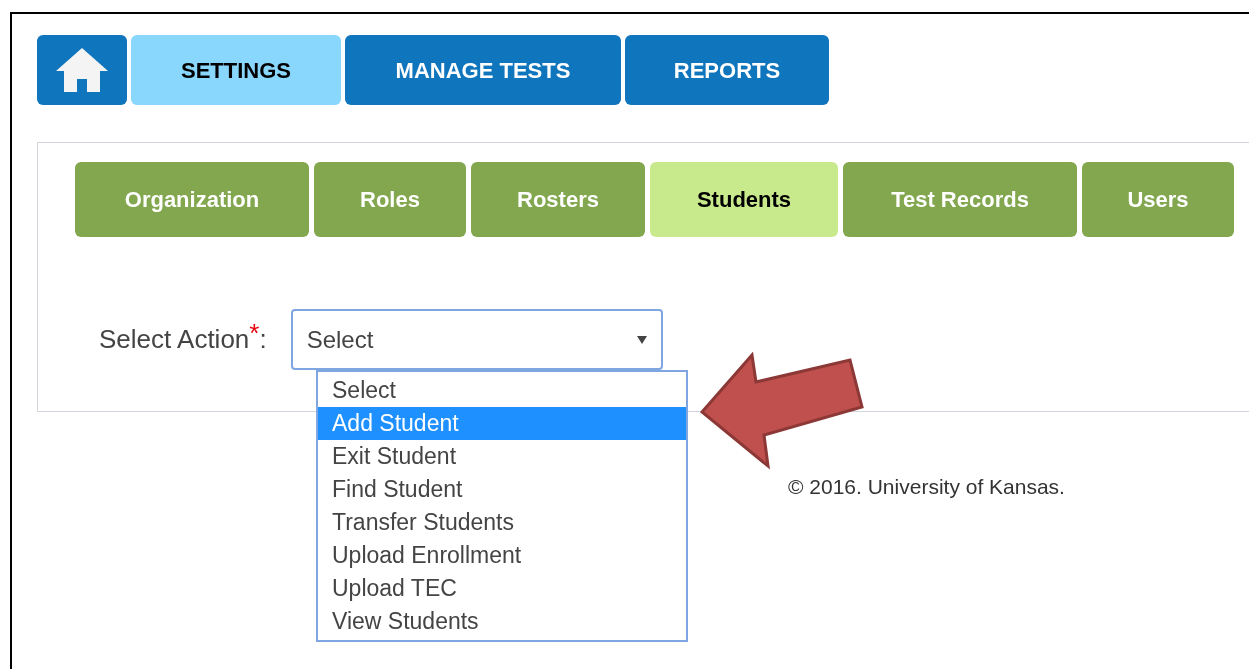  I want to click on home-icon, so click(82, 70).